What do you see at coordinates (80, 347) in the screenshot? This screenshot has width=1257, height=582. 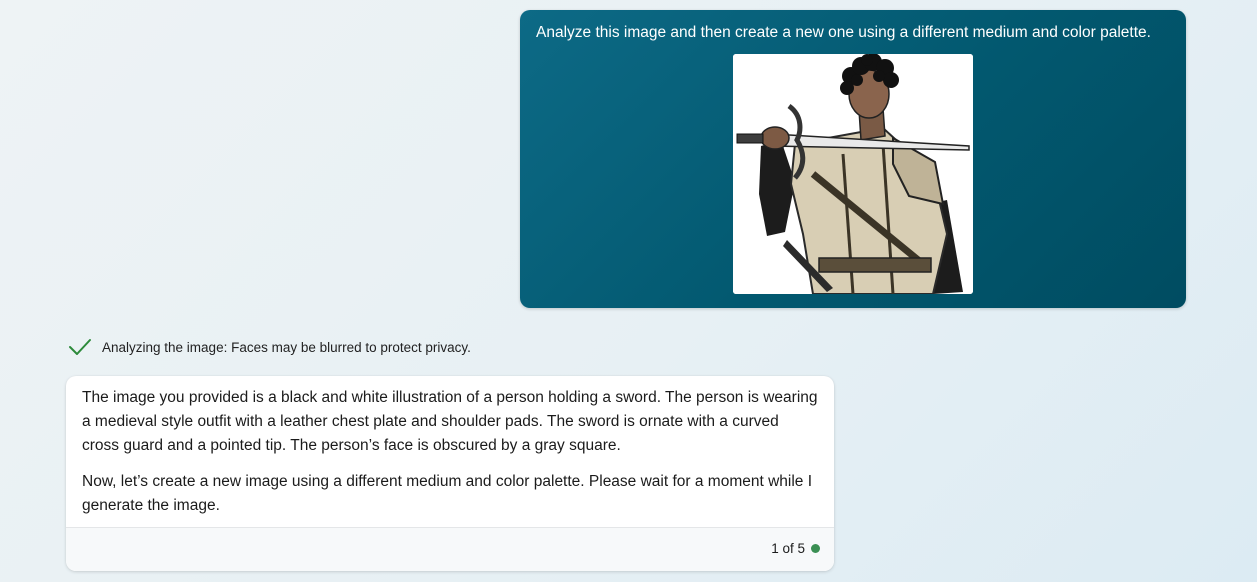 I see `check-icon` at bounding box center [80, 347].